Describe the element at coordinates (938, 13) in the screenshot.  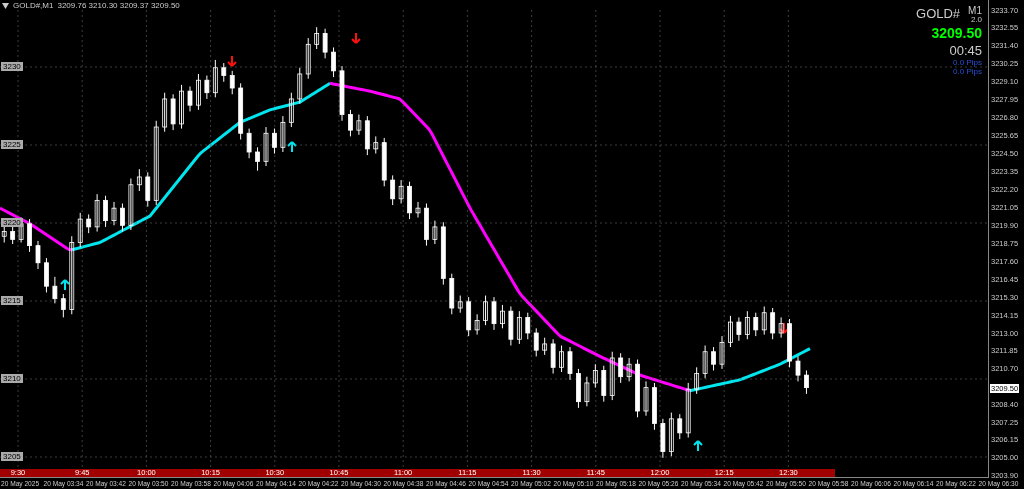
I see `symbol-label: GOLD#` at that location.